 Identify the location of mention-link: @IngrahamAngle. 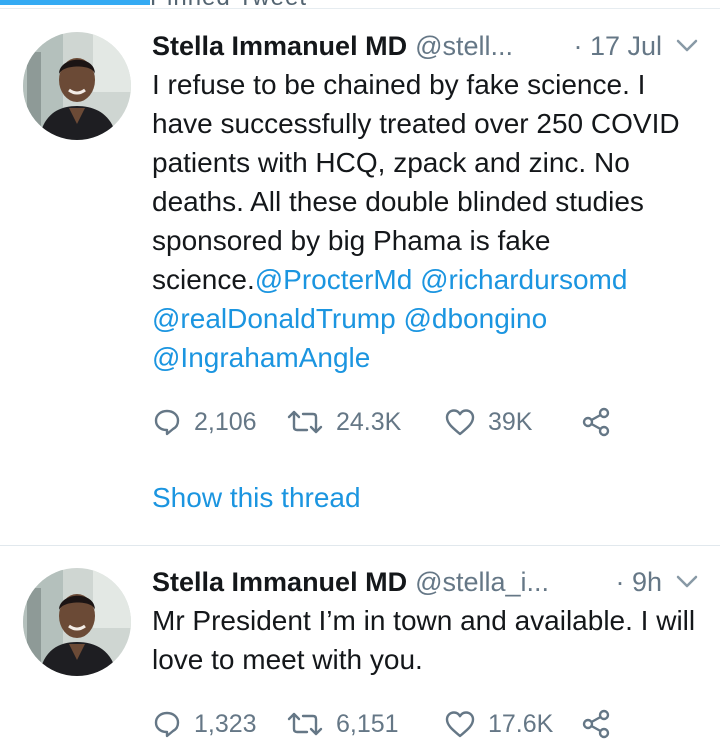
(261, 357).